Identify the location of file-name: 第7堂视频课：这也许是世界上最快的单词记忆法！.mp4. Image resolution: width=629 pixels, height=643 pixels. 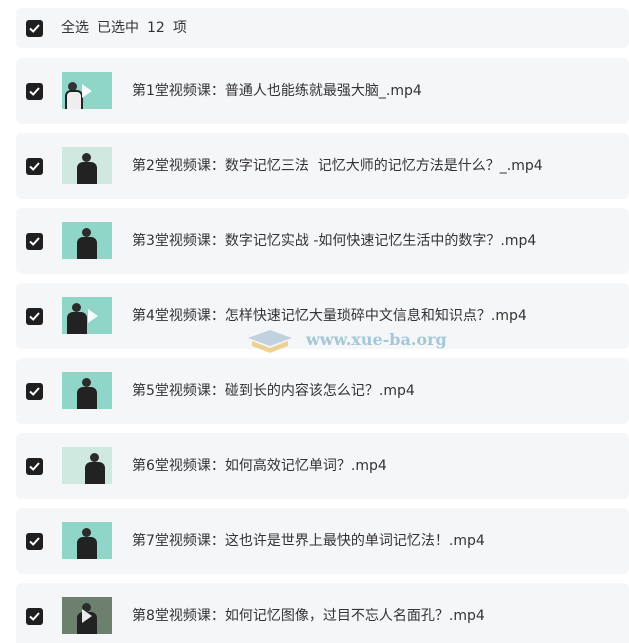
(308, 541).